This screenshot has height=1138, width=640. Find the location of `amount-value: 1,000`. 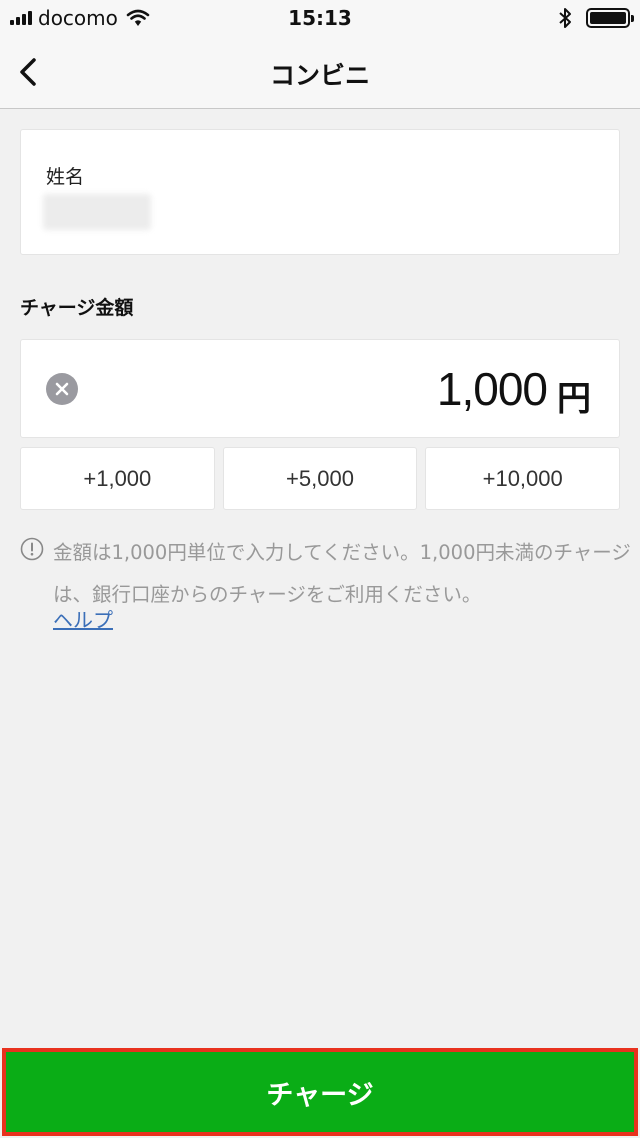

amount-value: 1,000 is located at coordinates (492, 389).